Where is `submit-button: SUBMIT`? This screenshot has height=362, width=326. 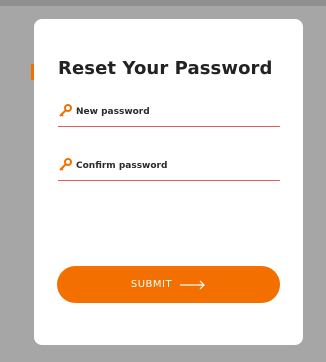 submit-button: SUBMIT is located at coordinates (168, 284).